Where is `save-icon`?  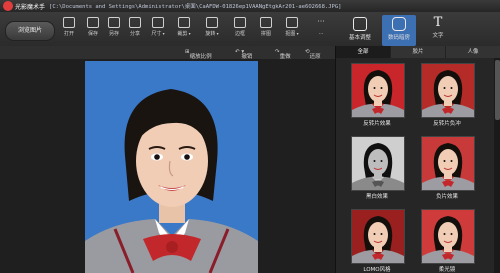
save-icon is located at coordinates (93, 22).